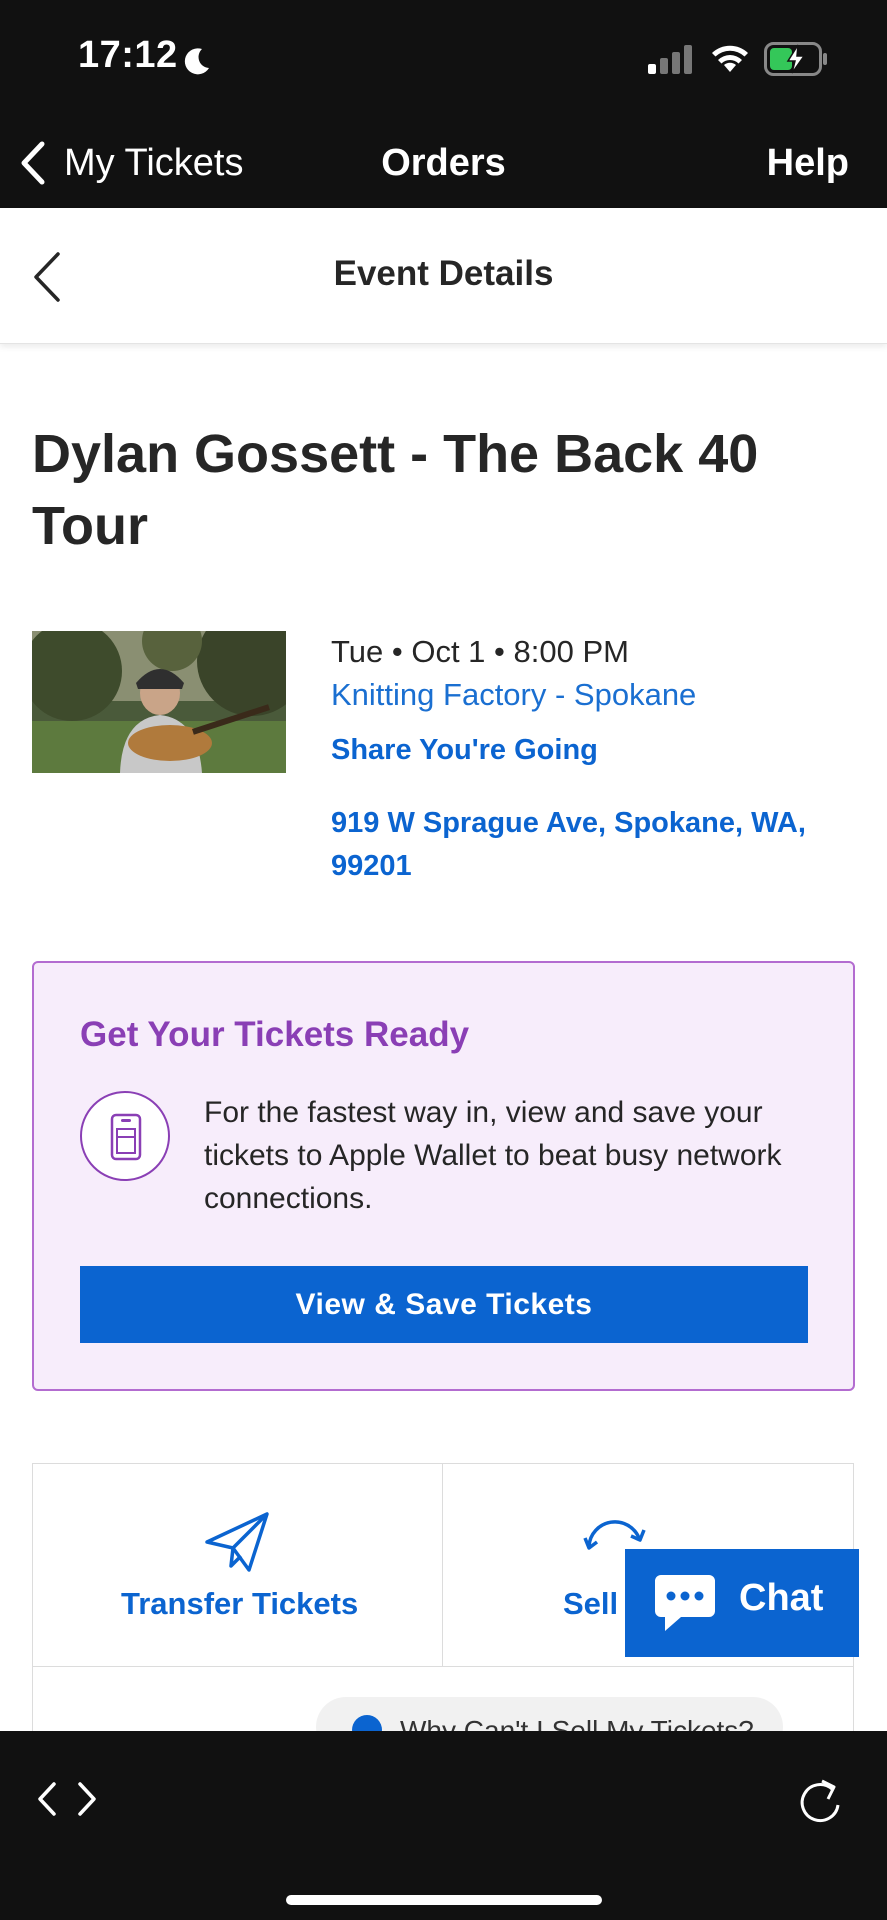  What do you see at coordinates (480, 651) in the screenshot?
I see `event-date: Tue • Oct 1 • 8:00 PM` at bounding box center [480, 651].